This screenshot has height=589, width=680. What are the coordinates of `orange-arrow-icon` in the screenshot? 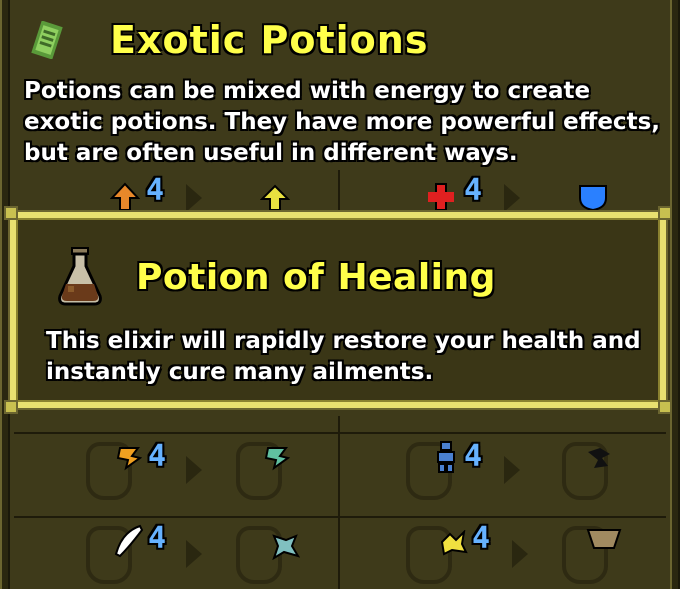 It's located at (125, 199).